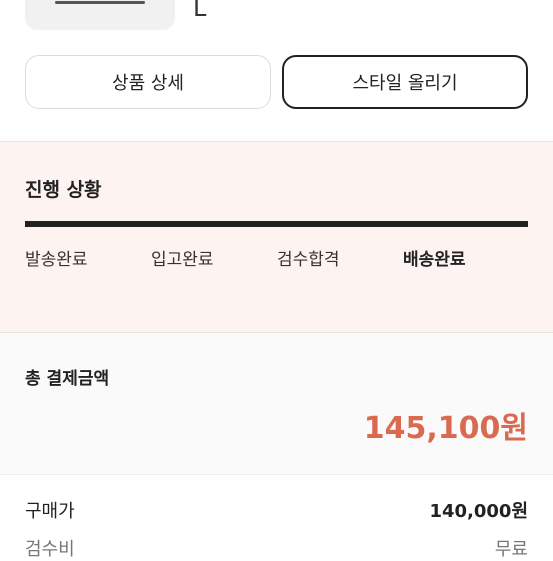  What do you see at coordinates (200, 11) in the screenshot?
I see `product-size: L` at bounding box center [200, 11].